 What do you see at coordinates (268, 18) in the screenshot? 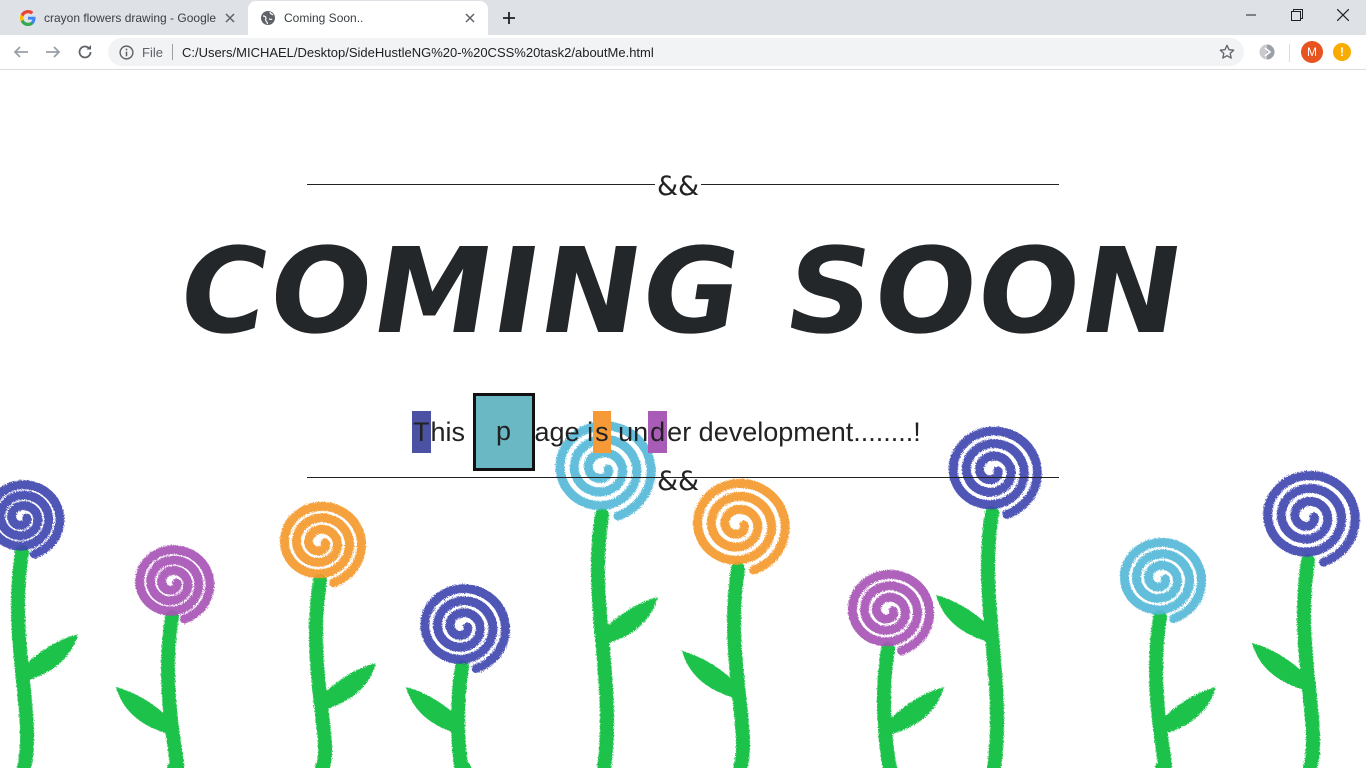
I see `globe-icon` at bounding box center [268, 18].